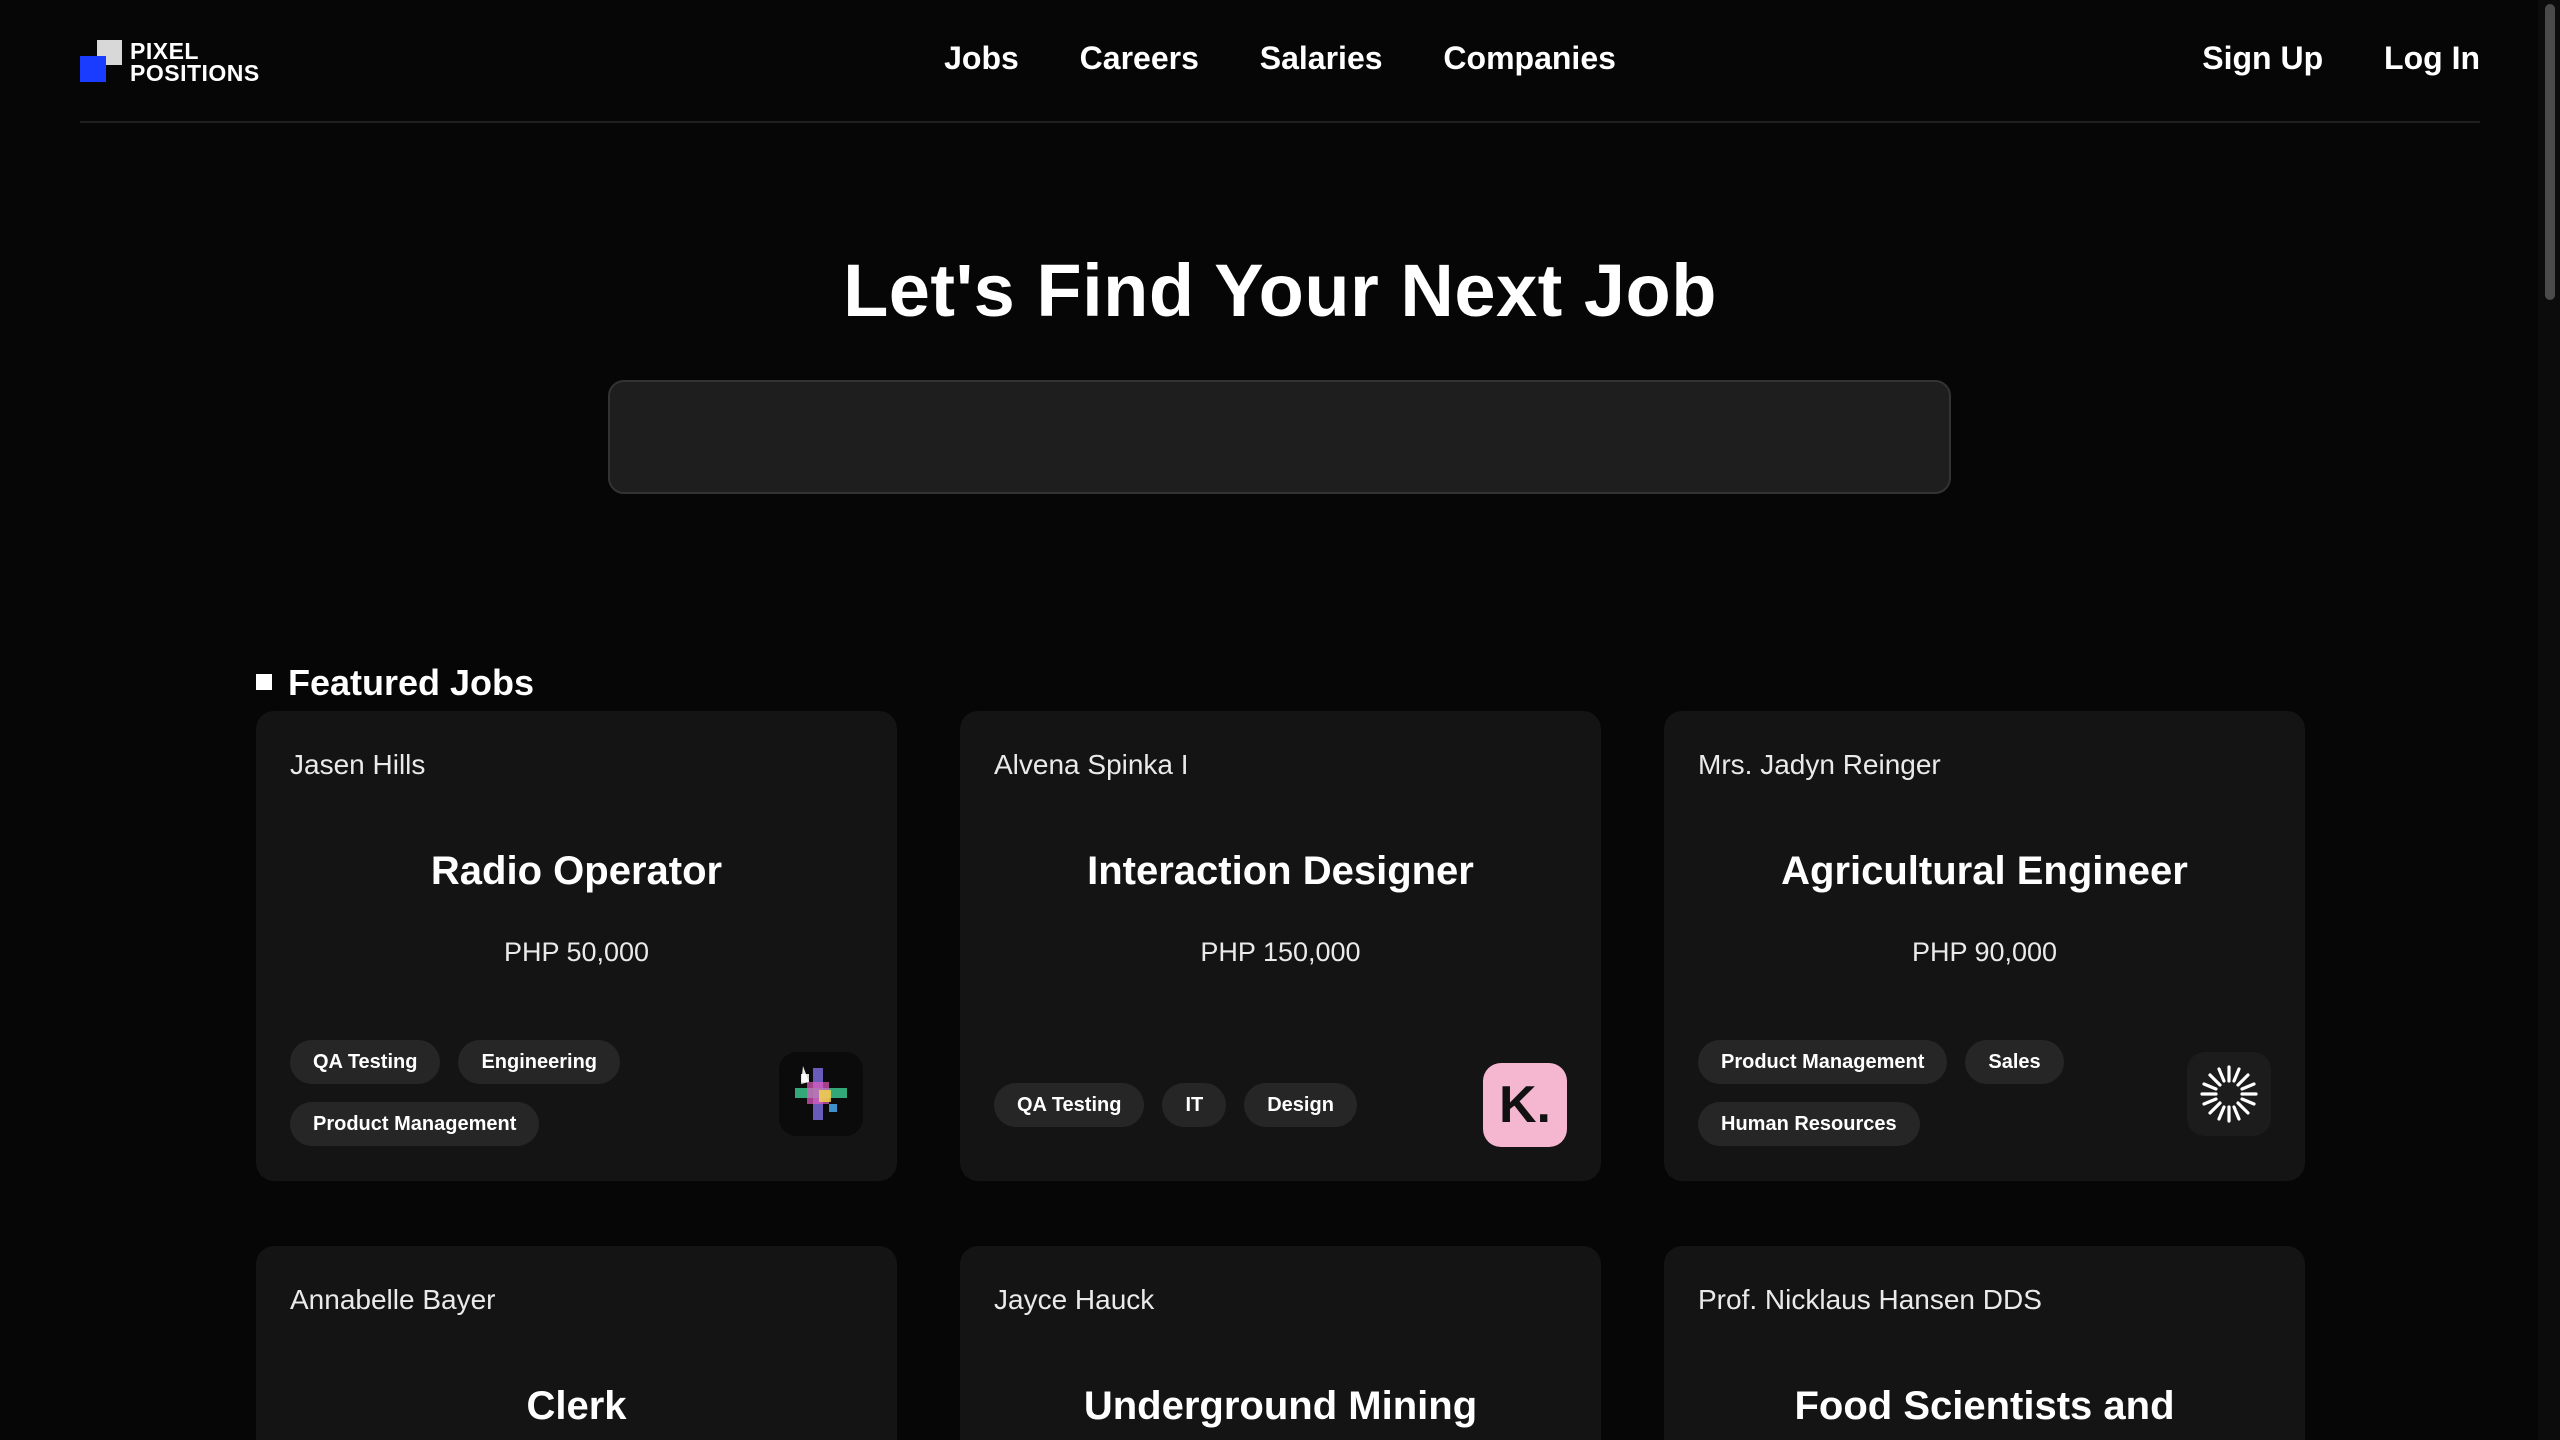 This screenshot has height=1440, width=2560. Describe the element at coordinates (1984, 1406) in the screenshot. I see `job-title: Food Scientists and` at that location.